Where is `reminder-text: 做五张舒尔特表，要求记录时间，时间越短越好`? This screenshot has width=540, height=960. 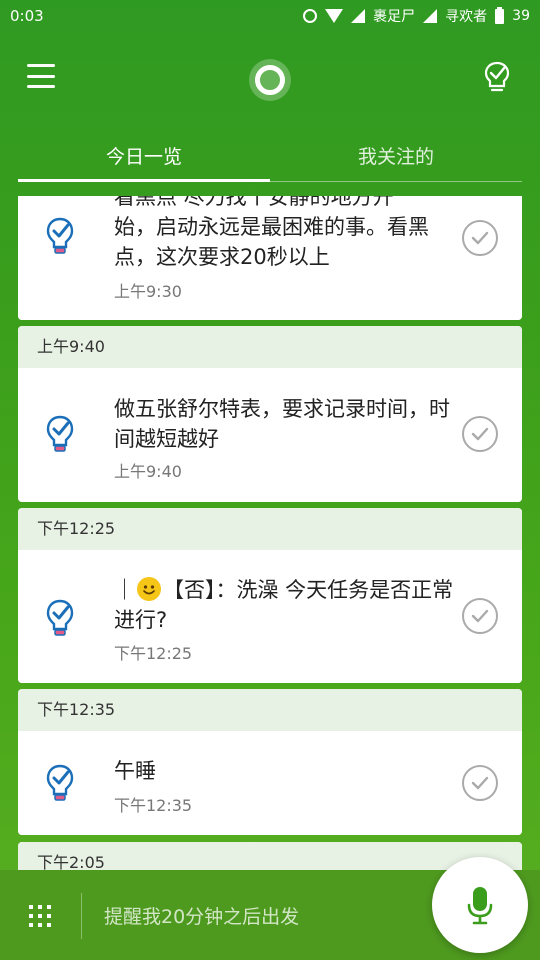
reminder-text: 做五张舒尔特表，要求记录时间，时间越短越好 is located at coordinates (282, 424).